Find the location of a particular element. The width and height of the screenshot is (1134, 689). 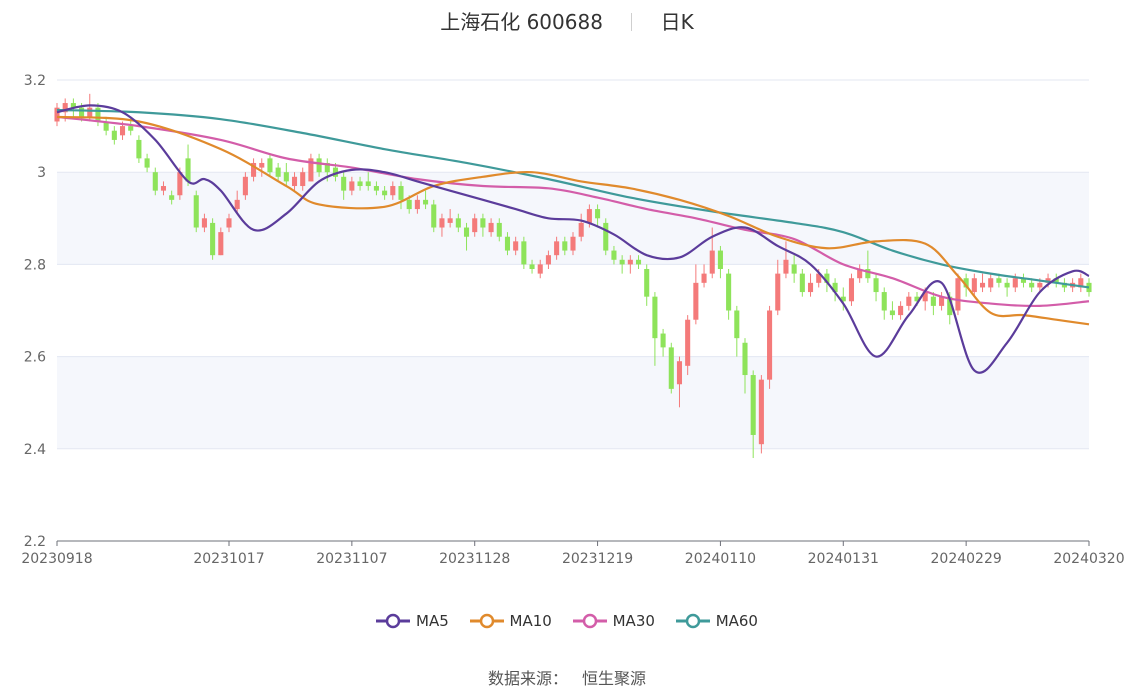

y-tick-label: 2.8 is located at coordinates (35, 265).